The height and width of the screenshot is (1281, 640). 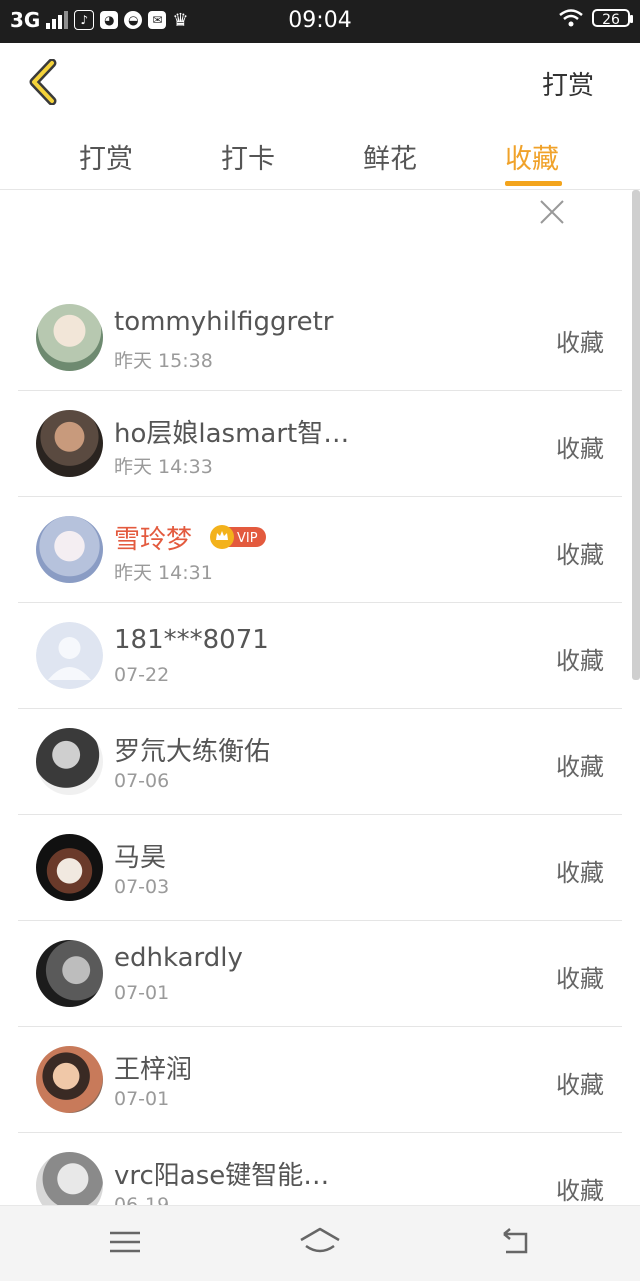 I want to click on menu-icon, so click(x=125, y=1242).